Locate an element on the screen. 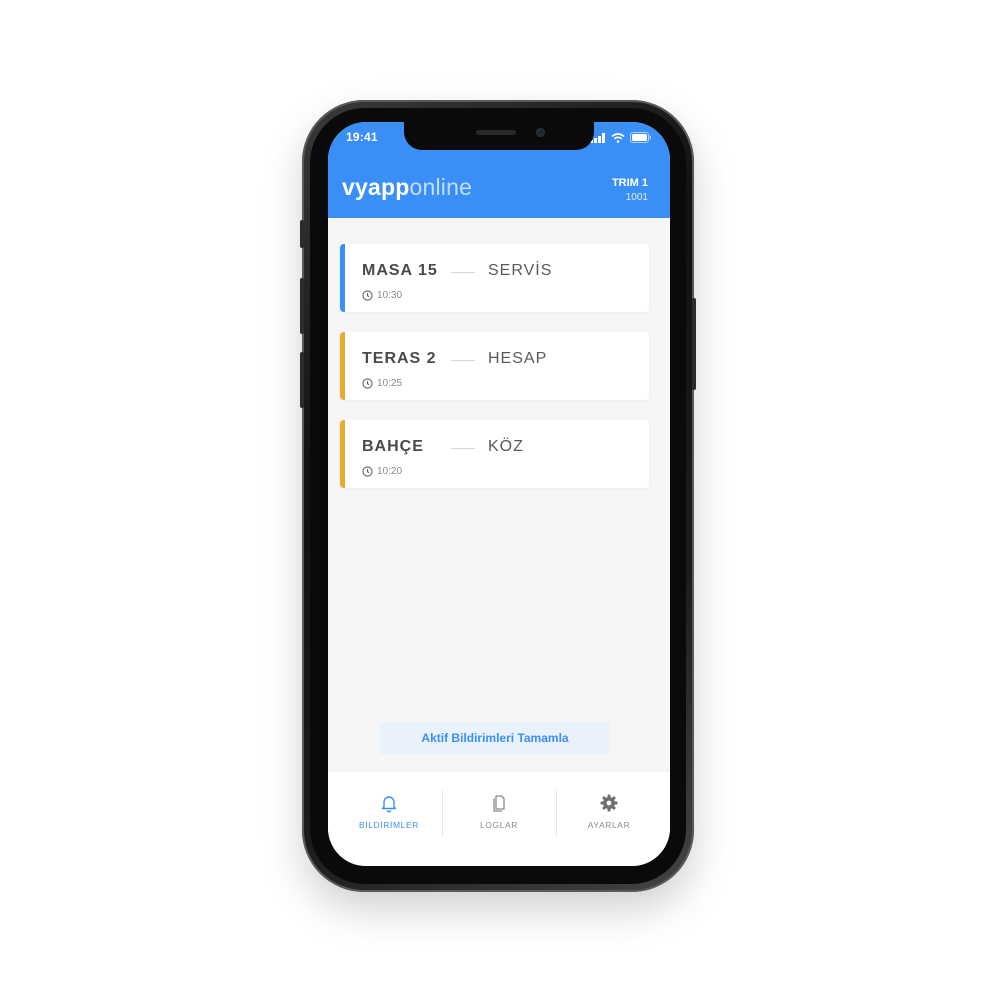  app-logo: vyapponline is located at coordinates (407, 187).